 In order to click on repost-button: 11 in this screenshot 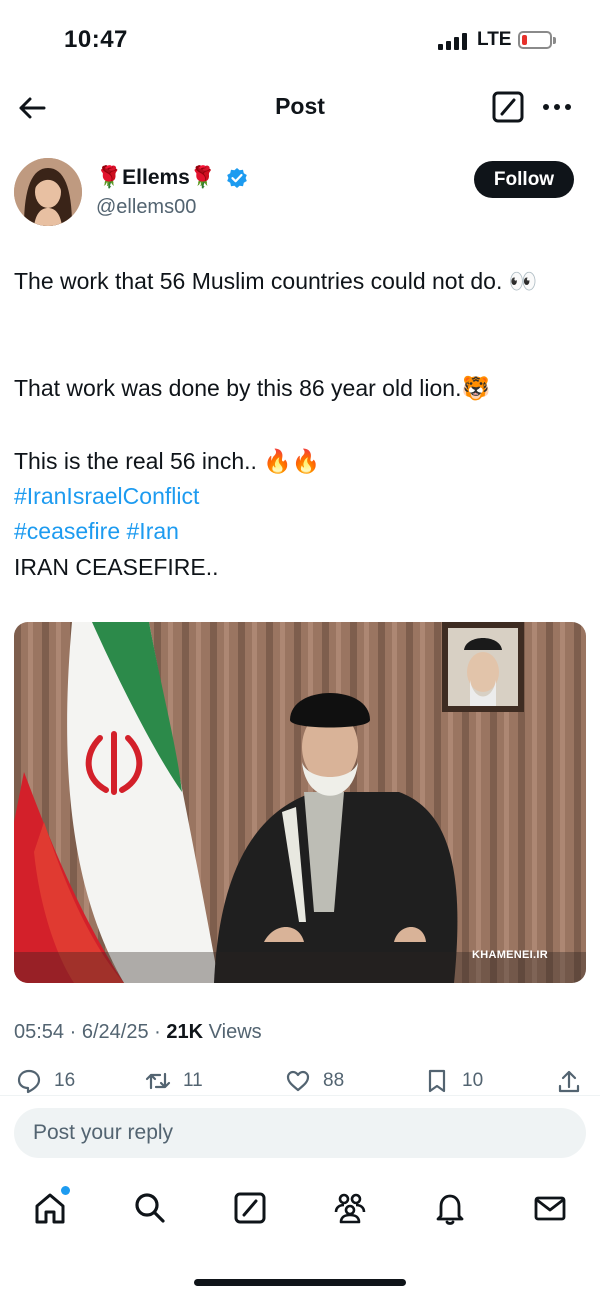, I will do `click(174, 1081)`.